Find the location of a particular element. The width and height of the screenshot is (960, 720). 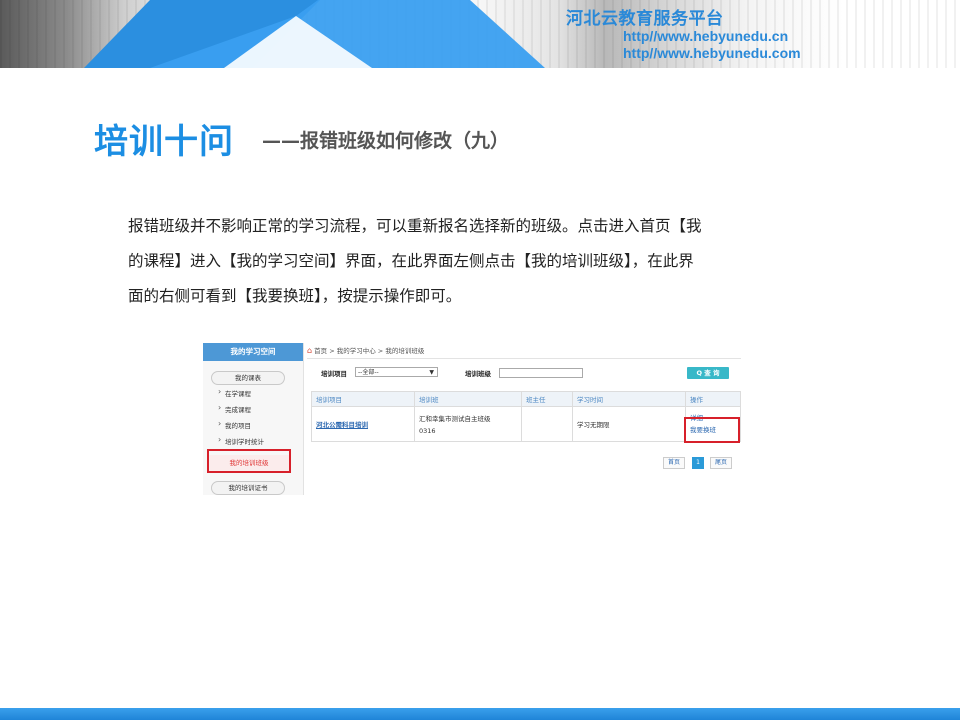

pager-current: 1 is located at coordinates (698, 463).